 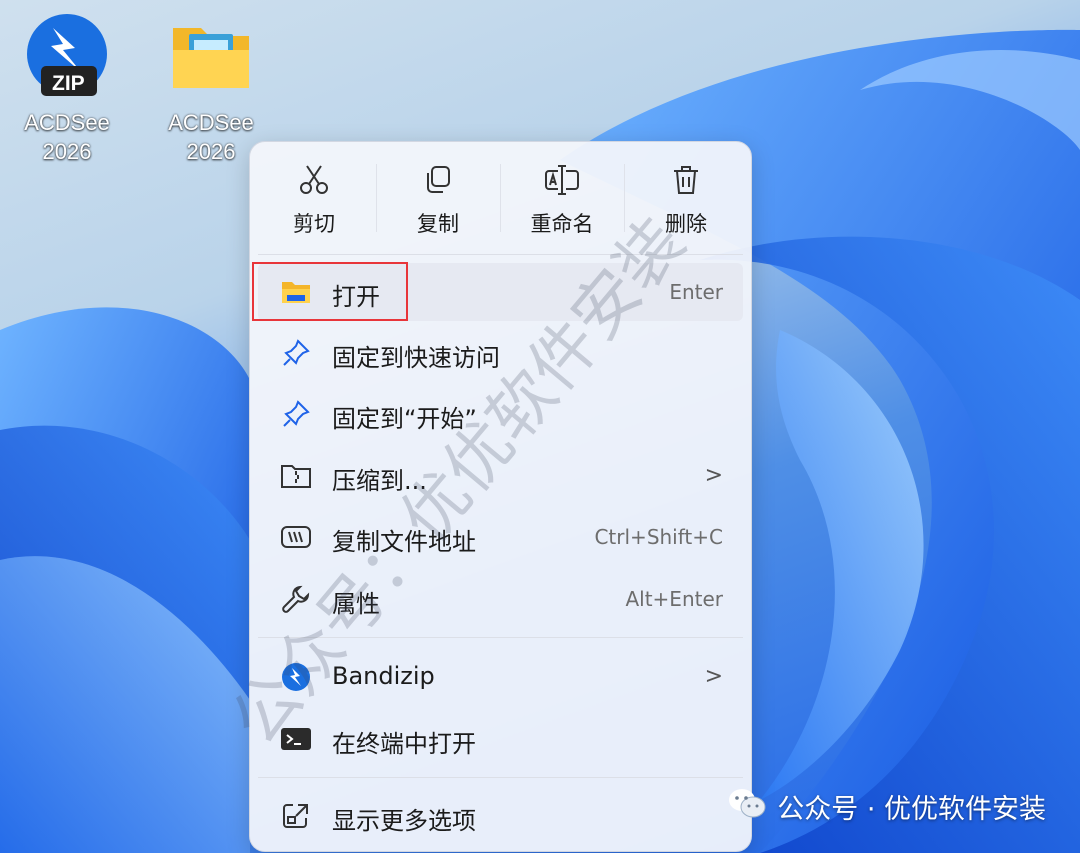 What do you see at coordinates (314, 180) in the screenshot?
I see `scissors-icon` at bounding box center [314, 180].